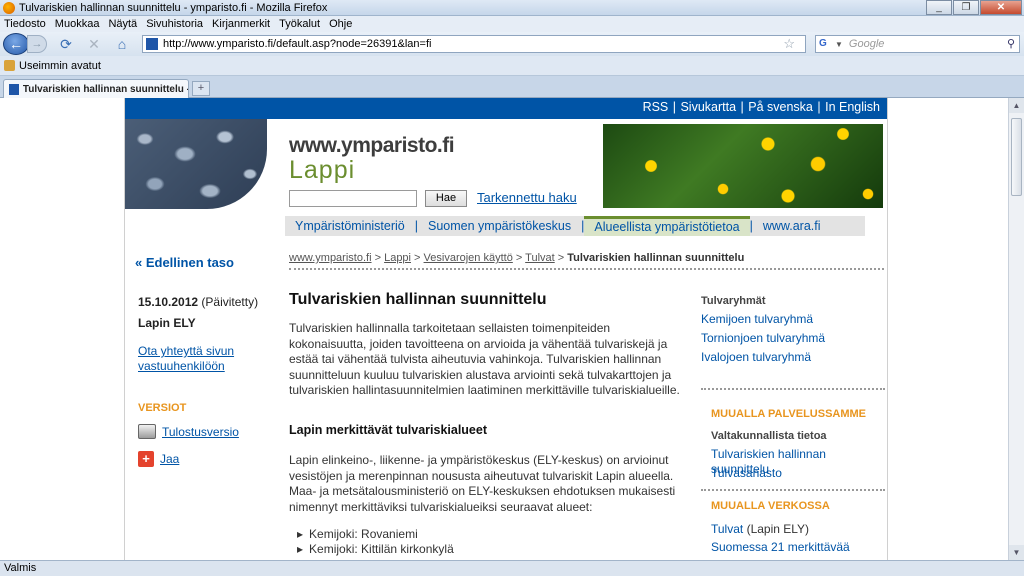 The height and width of the screenshot is (576, 1024). What do you see at coordinates (322, 170) in the screenshot?
I see `logo-region: Lappi` at bounding box center [322, 170].